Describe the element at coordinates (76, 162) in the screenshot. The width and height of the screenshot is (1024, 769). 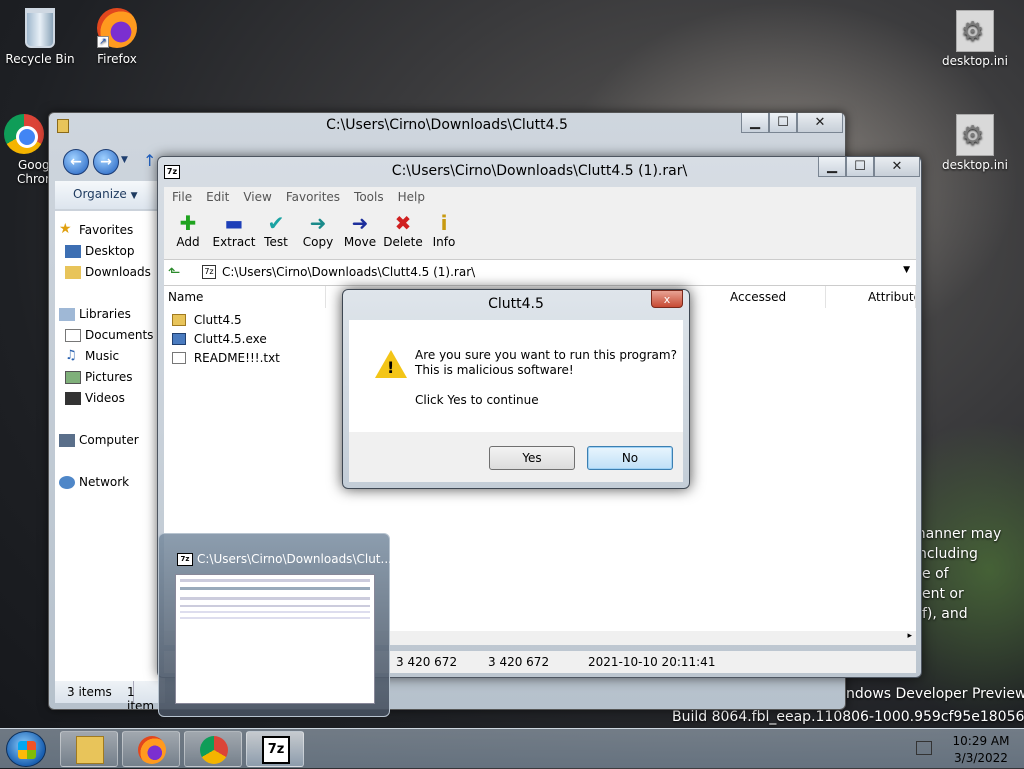
I see `back-arrow-icon: ←` at that location.